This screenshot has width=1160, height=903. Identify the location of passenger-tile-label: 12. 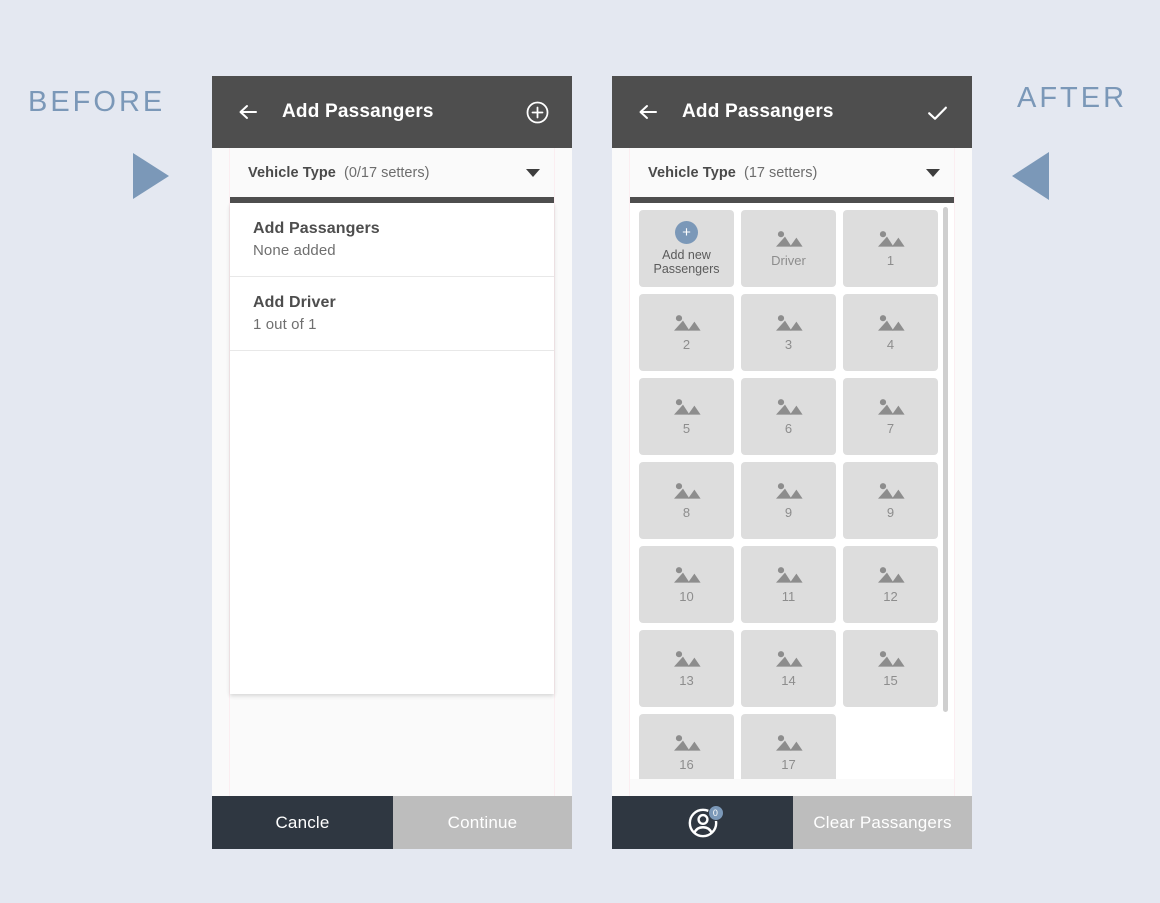
(890, 597).